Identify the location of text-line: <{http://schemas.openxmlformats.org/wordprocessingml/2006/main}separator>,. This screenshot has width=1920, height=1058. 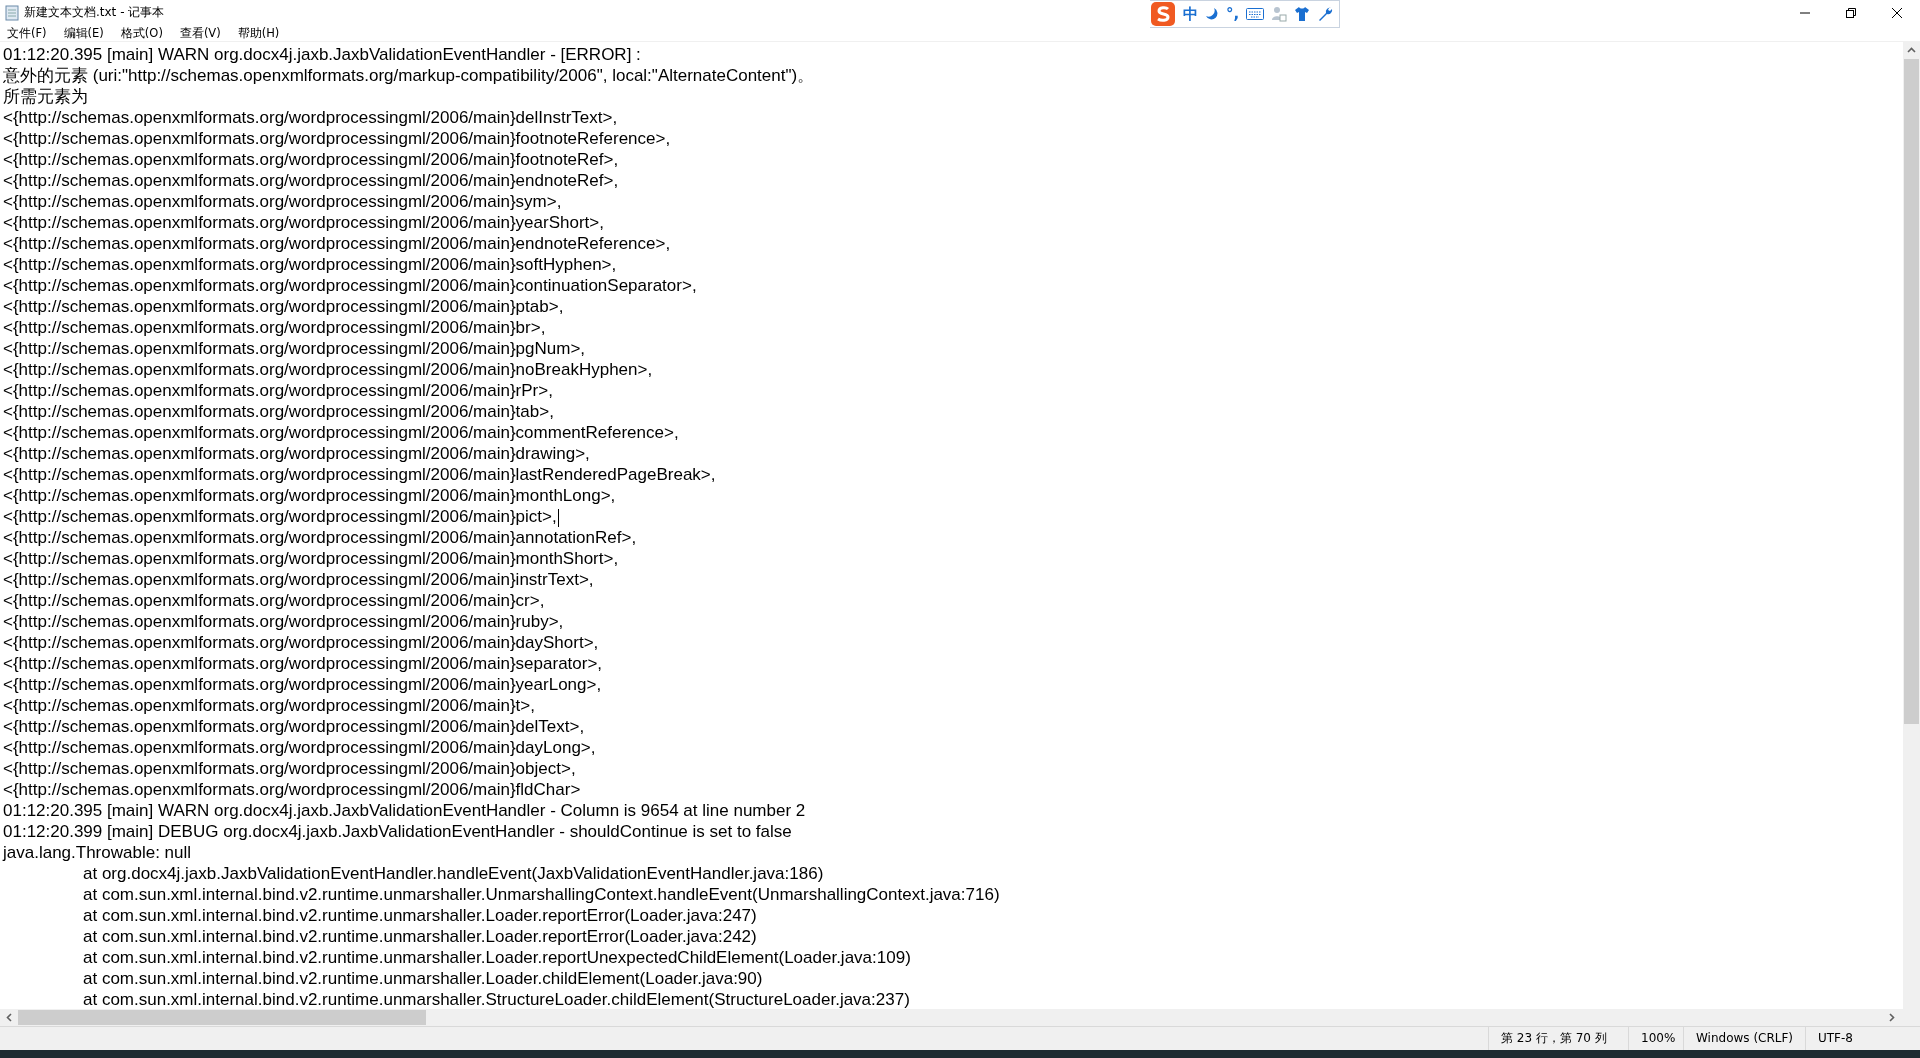
(303, 663).